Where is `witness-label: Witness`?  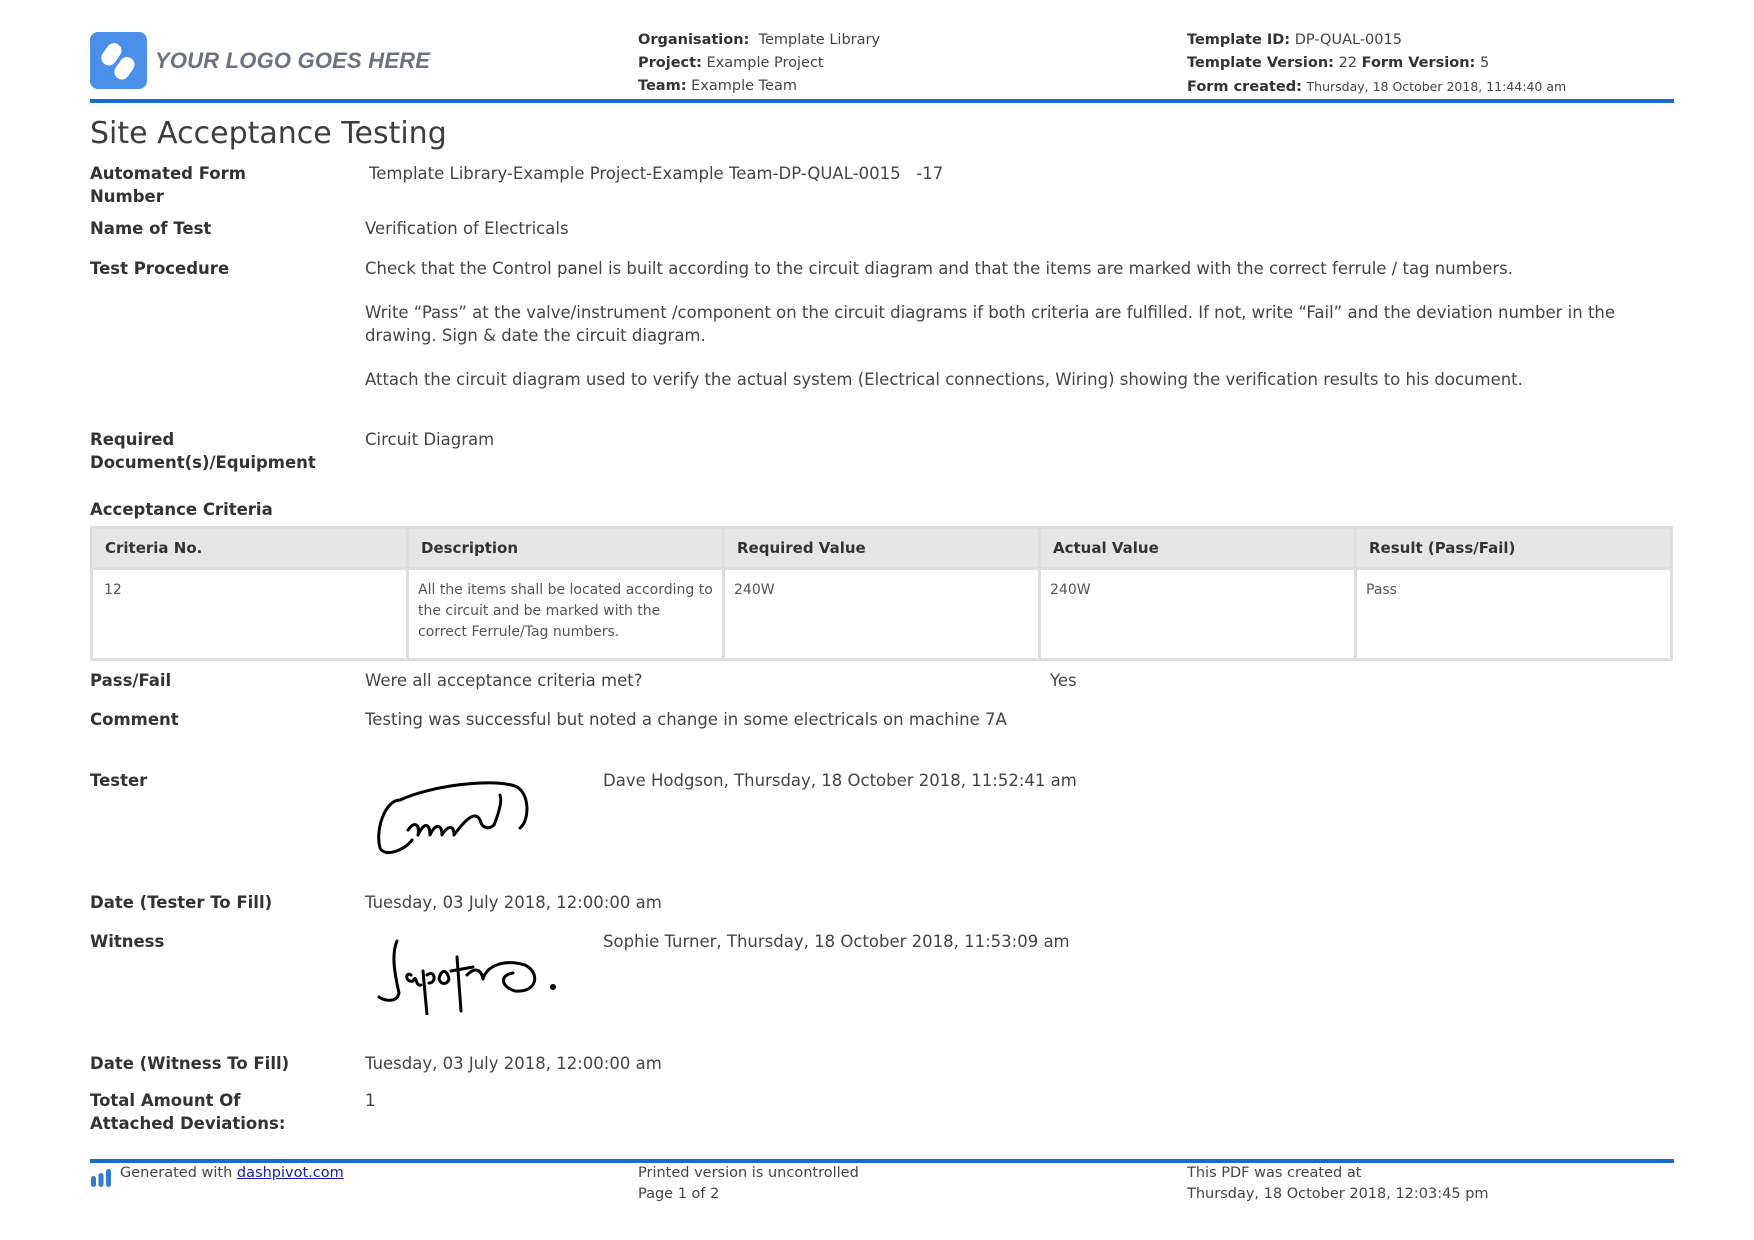 witness-label: Witness is located at coordinates (127, 941).